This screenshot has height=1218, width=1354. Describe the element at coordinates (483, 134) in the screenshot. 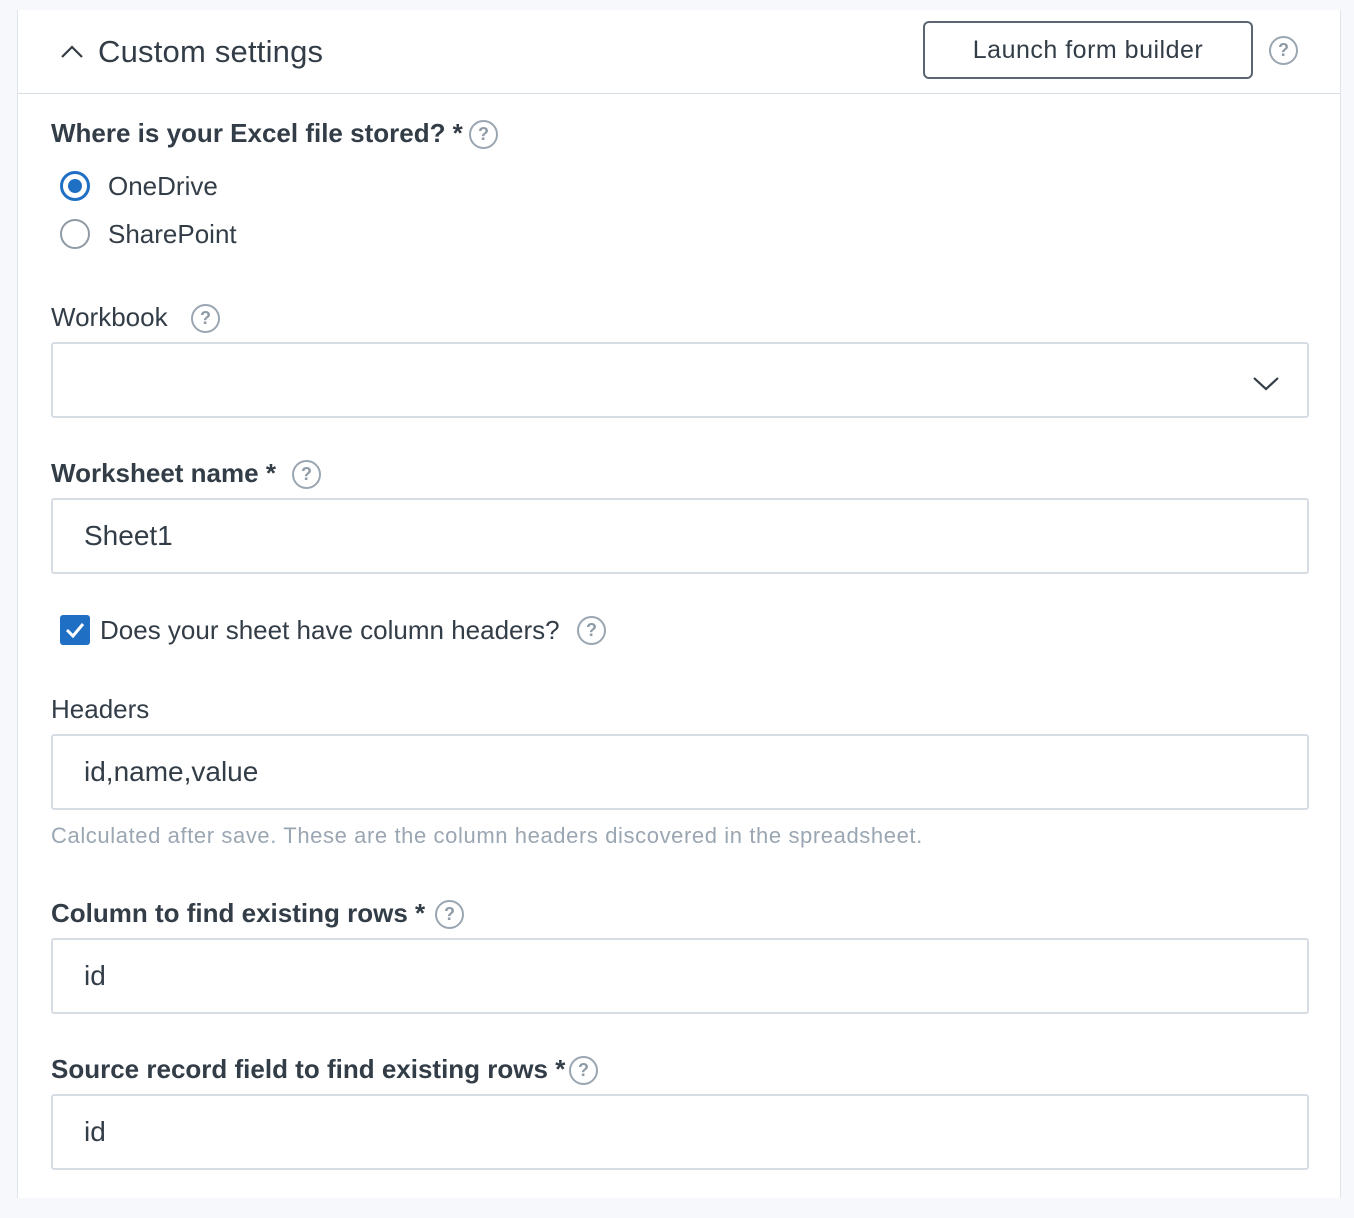

I see `storage-help-icon: ?` at that location.